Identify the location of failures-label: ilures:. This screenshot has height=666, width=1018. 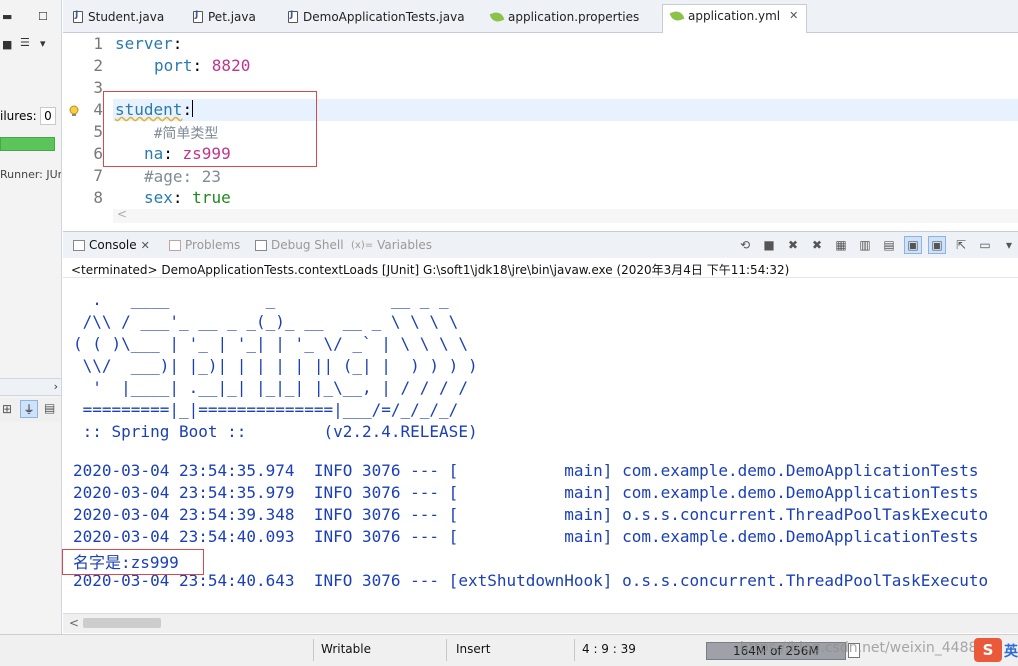
(18, 116).